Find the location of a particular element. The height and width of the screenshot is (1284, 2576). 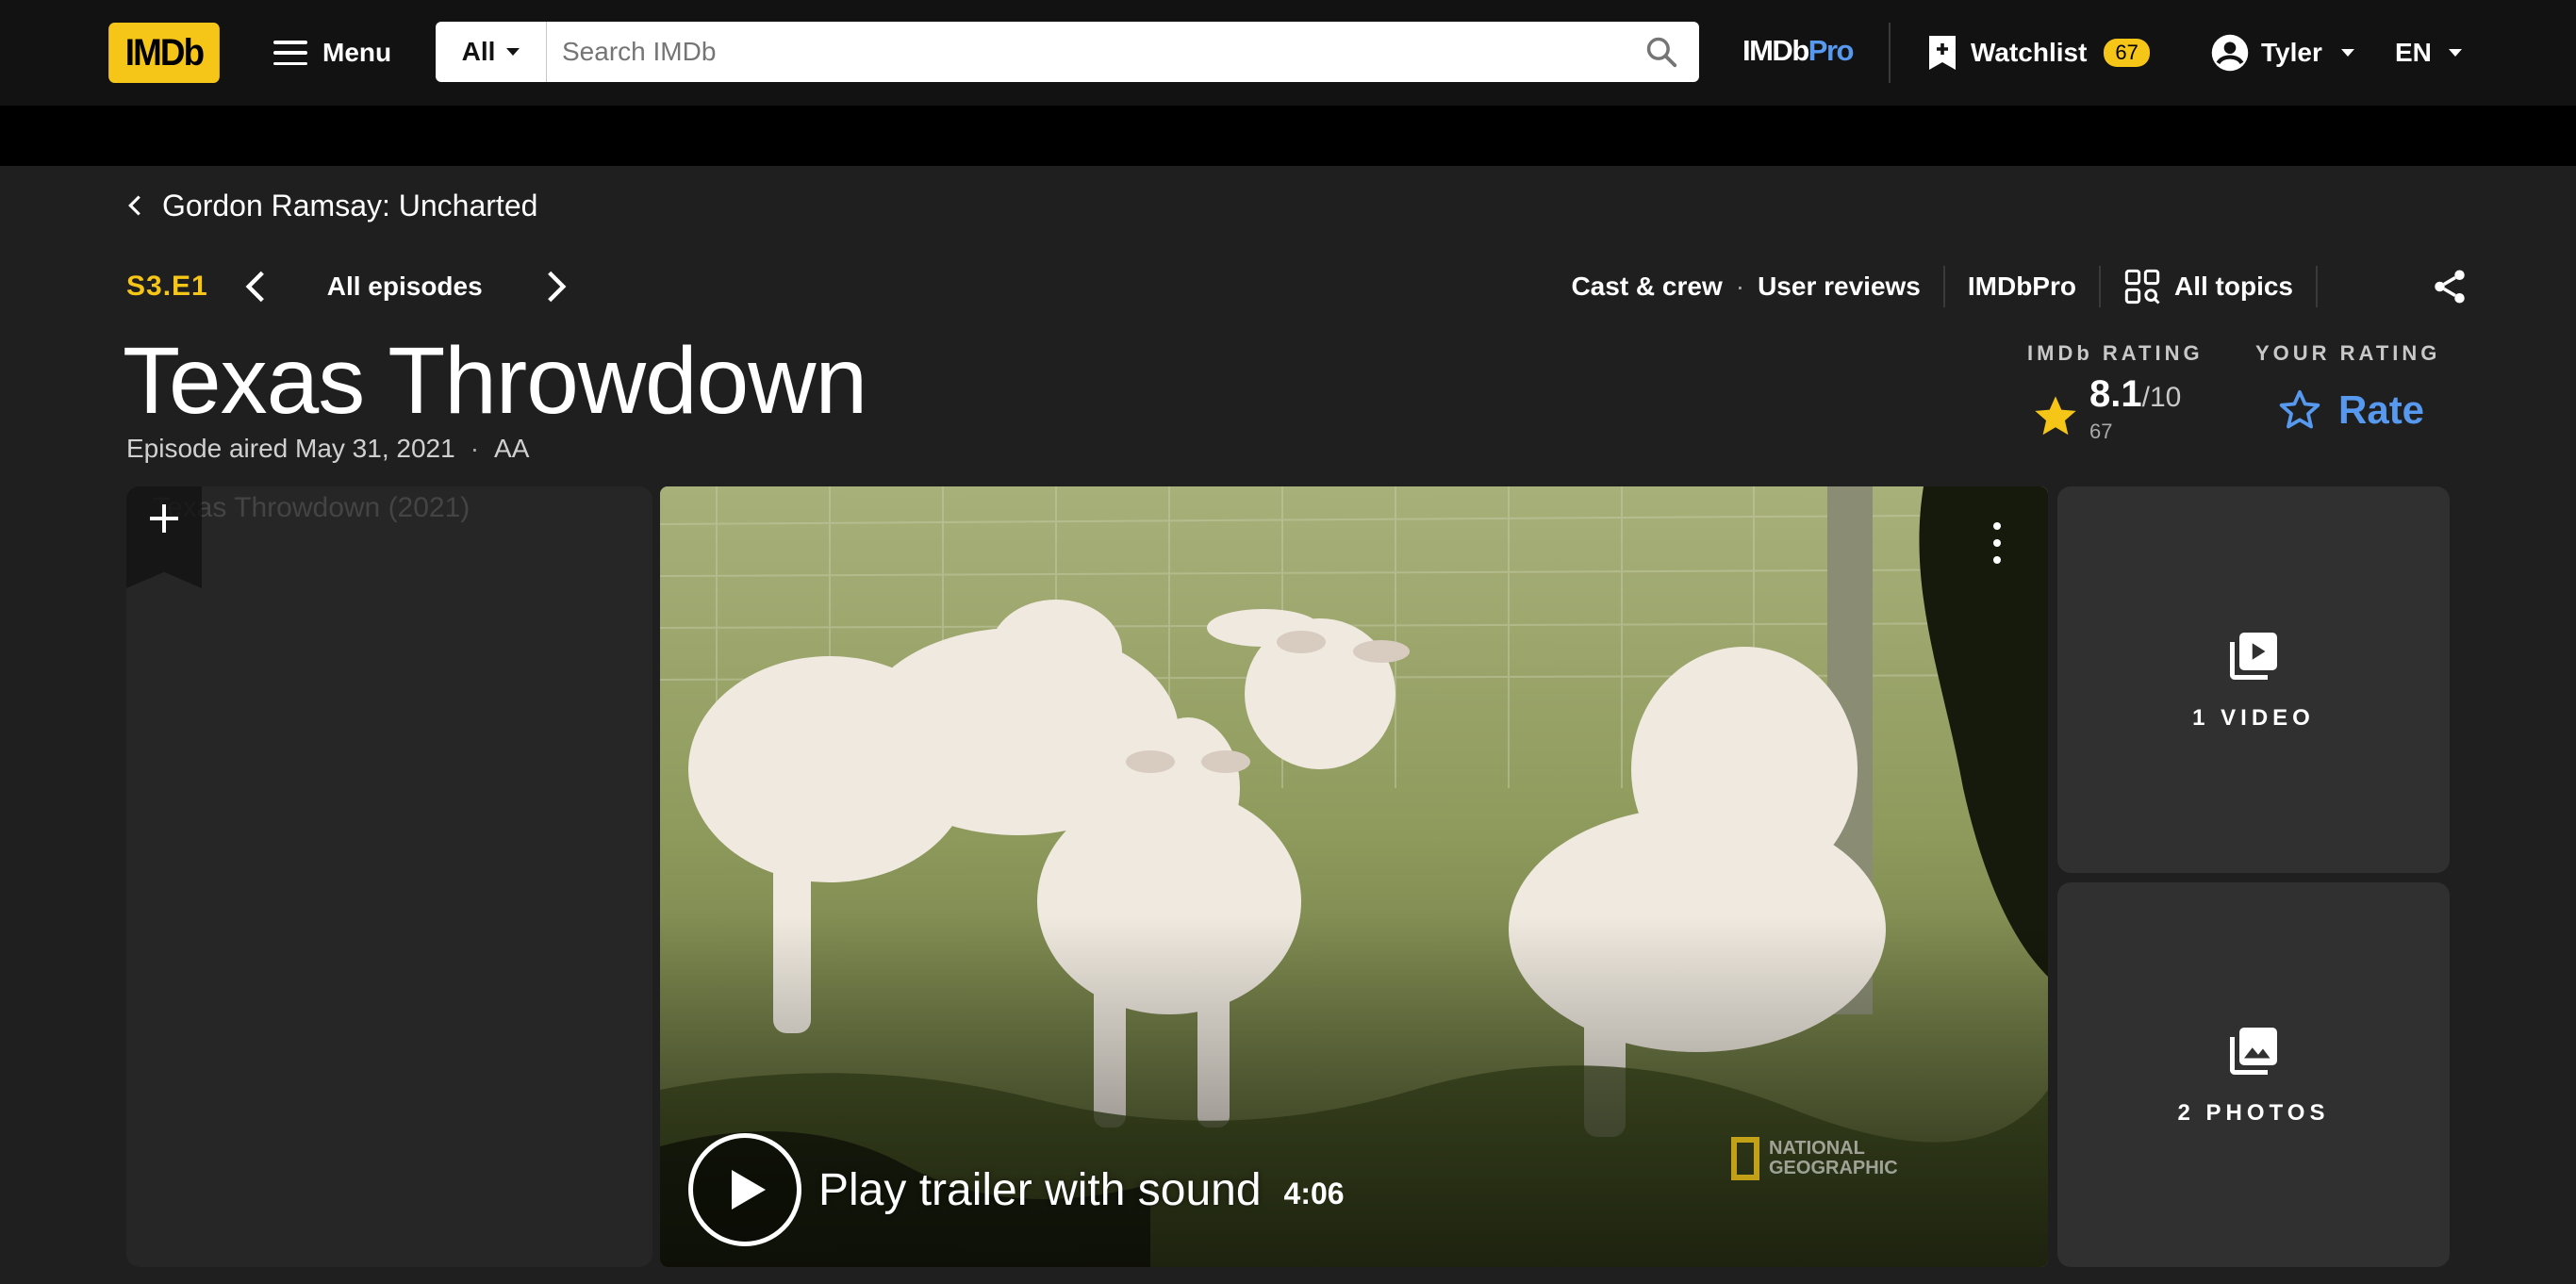

search-category-dropdown: All is located at coordinates (491, 52).